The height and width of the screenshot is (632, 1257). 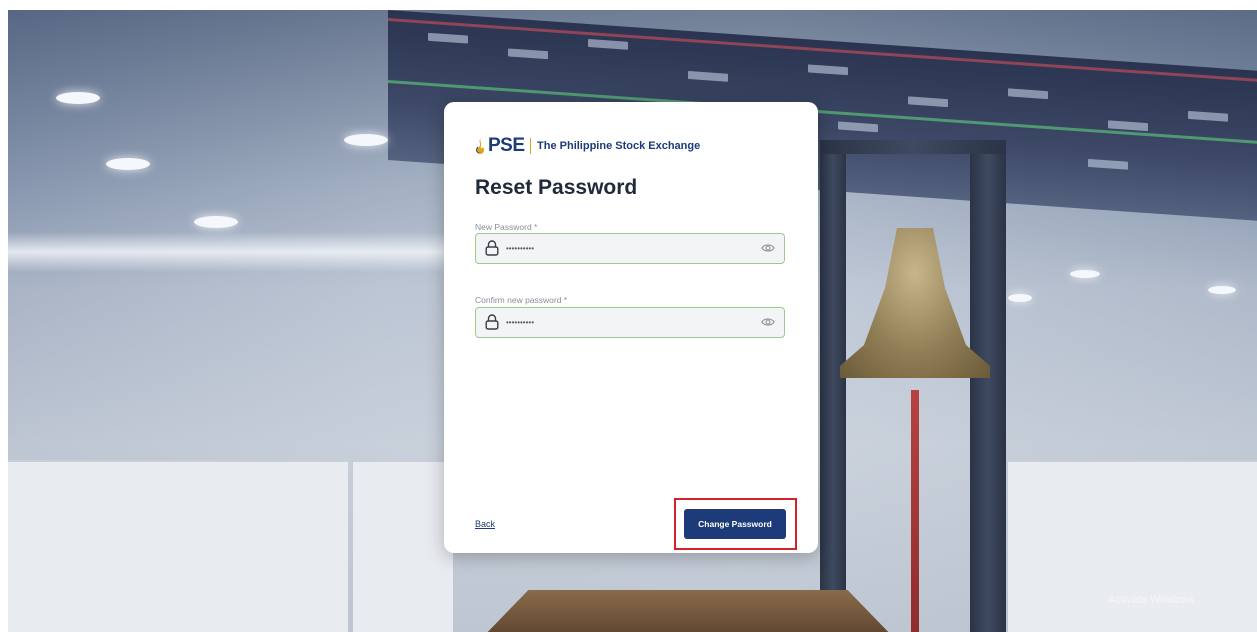 What do you see at coordinates (228, 252) in the screenshot?
I see `light-band` at bounding box center [228, 252].